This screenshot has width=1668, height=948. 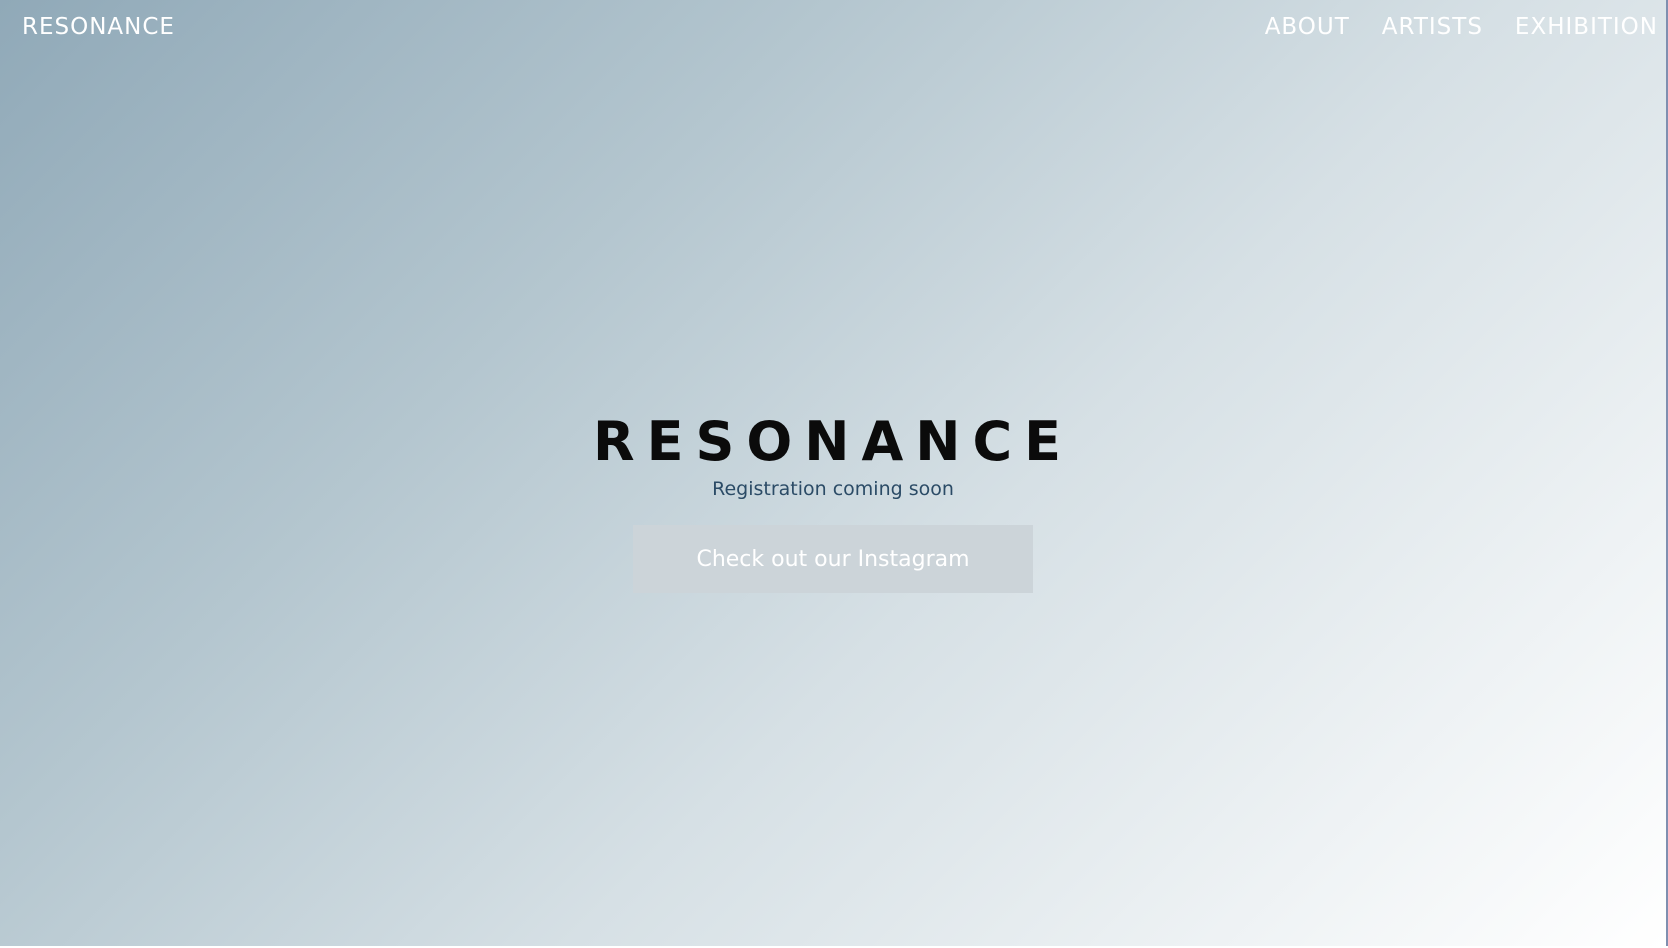 What do you see at coordinates (98, 27) in the screenshot?
I see `nav-logo: RESONANCE` at bounding box center [98, 27].